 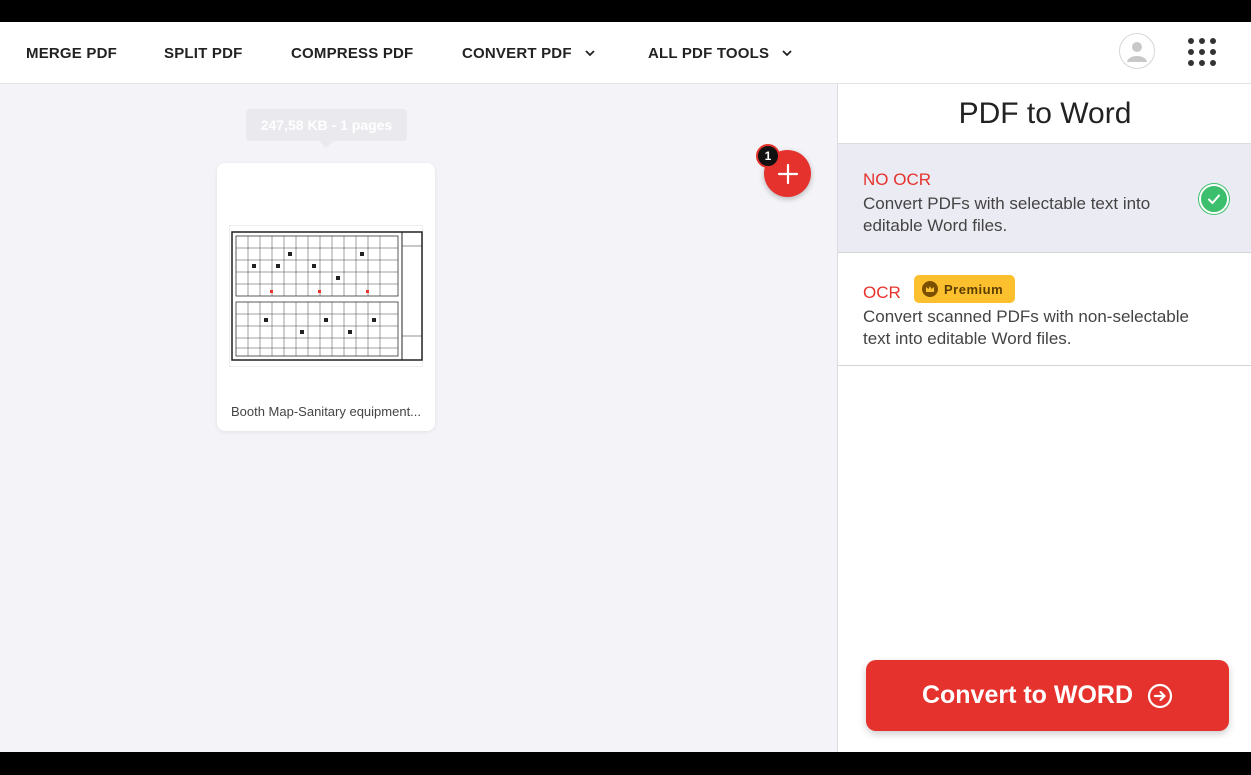 I want to click on nav-all-pdf-tools-label: ALL PDF TOOLS, so click(x=709, y=53).